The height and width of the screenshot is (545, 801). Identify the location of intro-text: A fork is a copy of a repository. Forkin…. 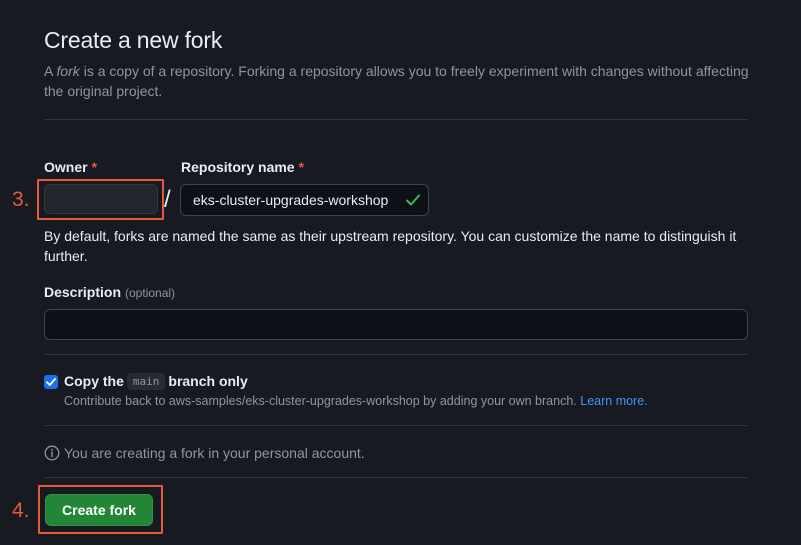
(396, 81).